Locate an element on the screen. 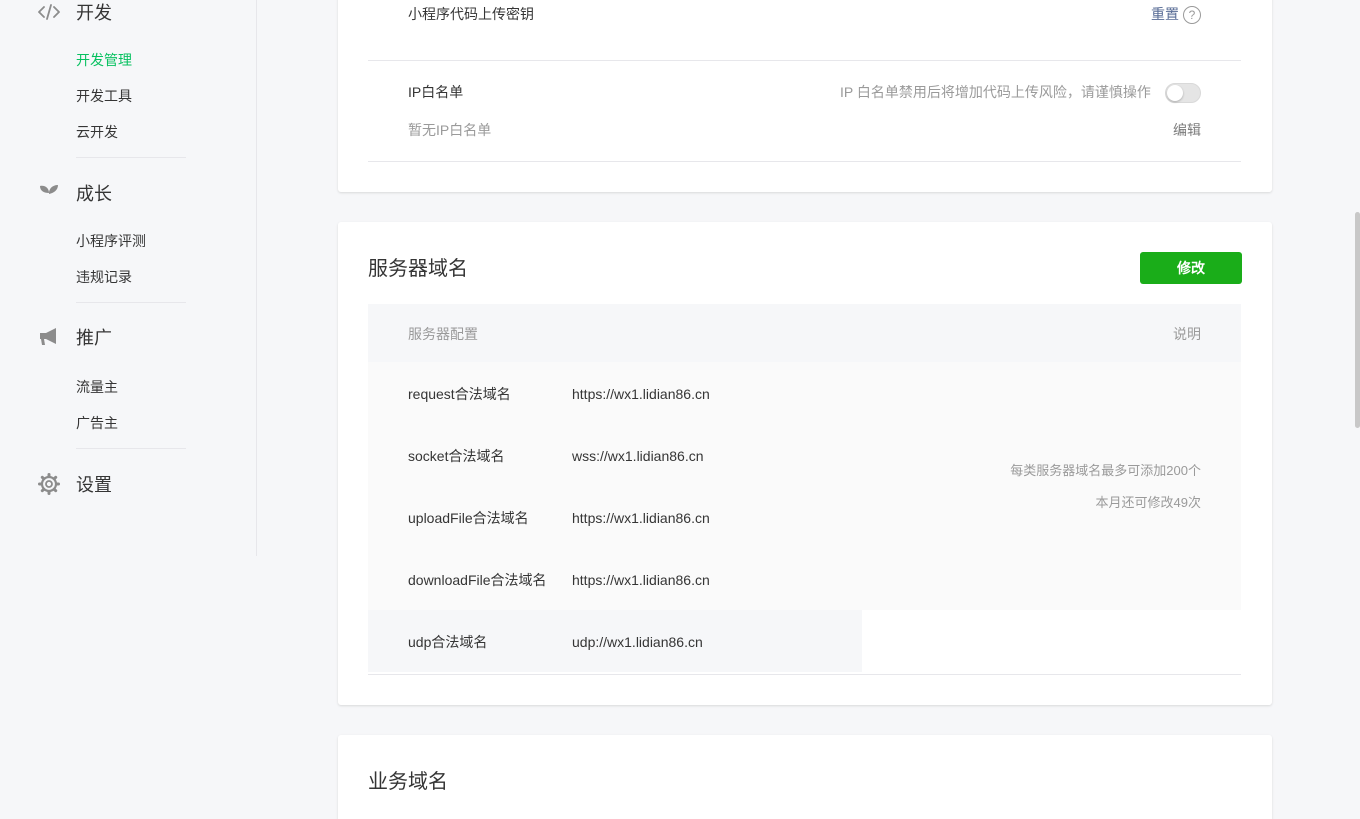 The height and width of the screenshot is (819, 1360). domain-type: downloadFile合法域名 is located at coordinates (477, 580).